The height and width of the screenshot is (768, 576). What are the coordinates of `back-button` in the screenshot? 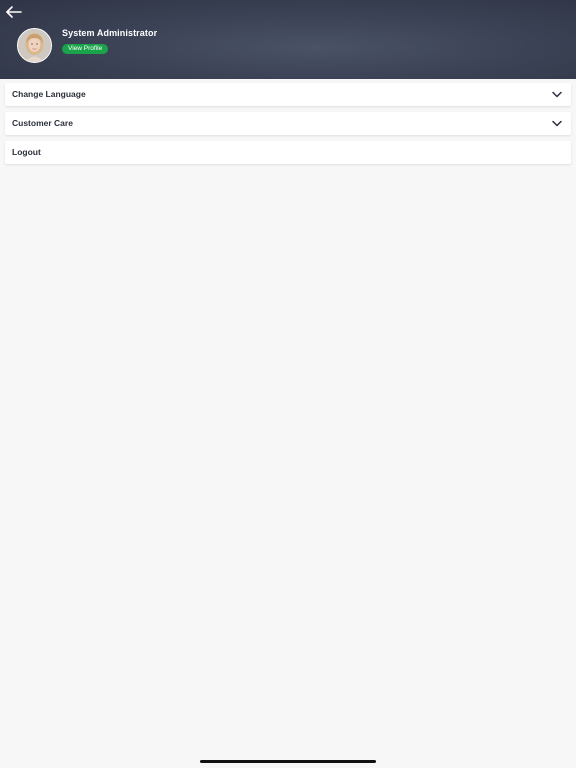 It's located at (14, 12).